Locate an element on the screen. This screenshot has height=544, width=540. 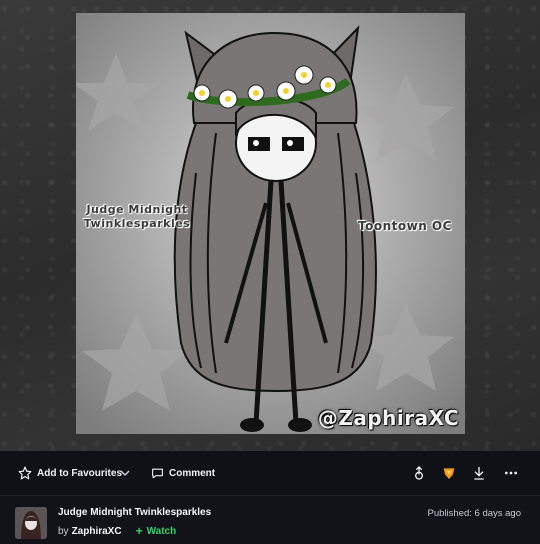
artwork-name-line2: Twinklesparkles is located at coordinates (137, 223).